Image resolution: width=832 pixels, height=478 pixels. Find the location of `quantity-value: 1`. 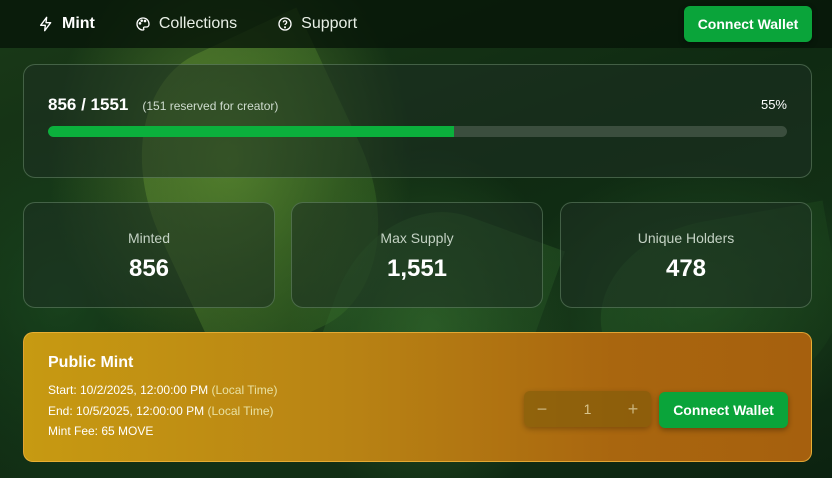

quantity-value: 1 is located at coordinates (588, 409).